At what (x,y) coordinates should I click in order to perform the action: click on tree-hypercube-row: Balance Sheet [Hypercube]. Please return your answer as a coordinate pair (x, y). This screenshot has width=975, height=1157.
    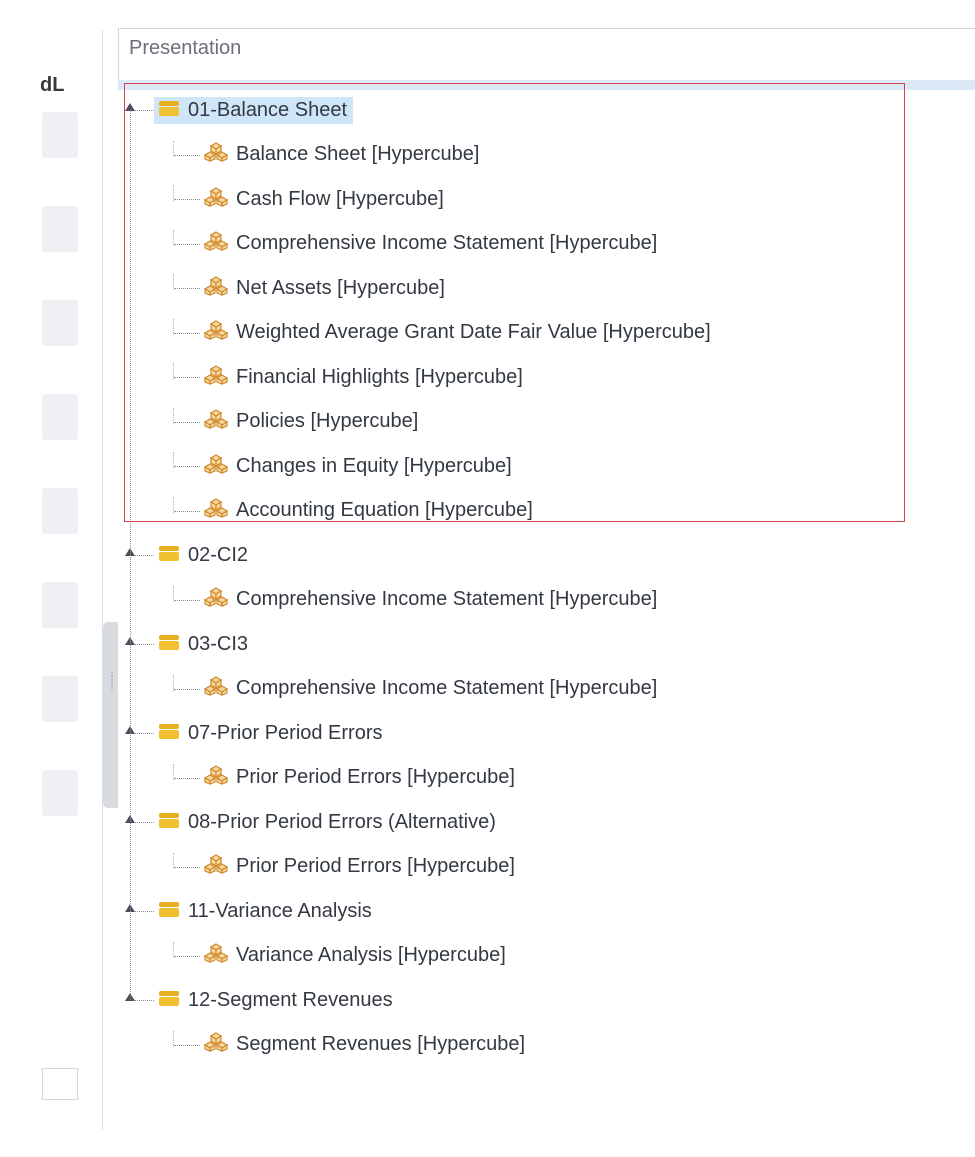
    Looking at the image, I should click on (341, 155).